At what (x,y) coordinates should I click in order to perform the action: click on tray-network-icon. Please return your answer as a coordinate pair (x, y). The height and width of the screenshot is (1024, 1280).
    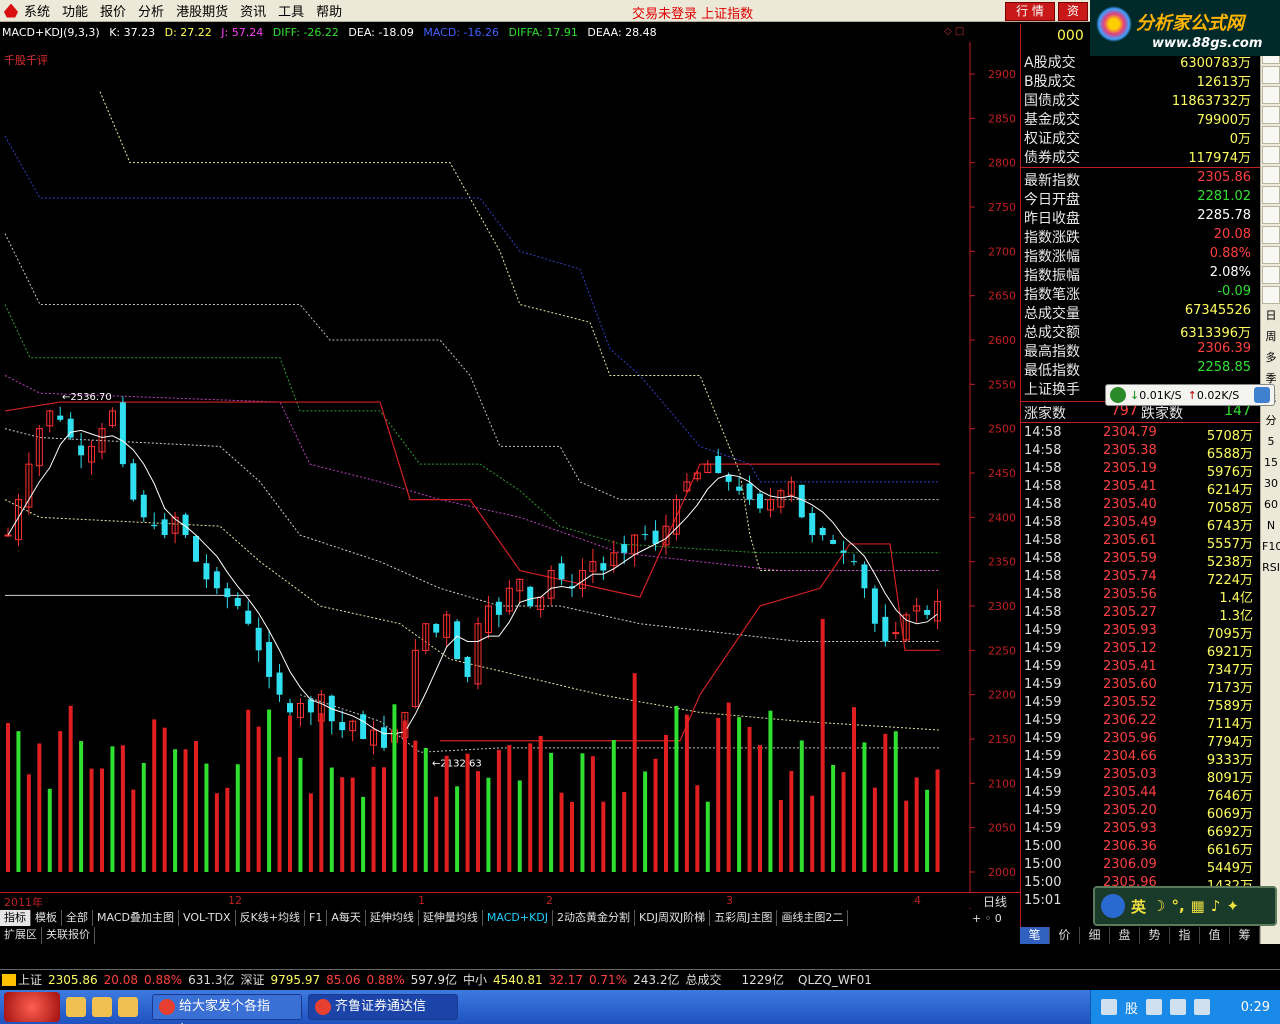
    Looking at the image, I should click on (1178, 1007).